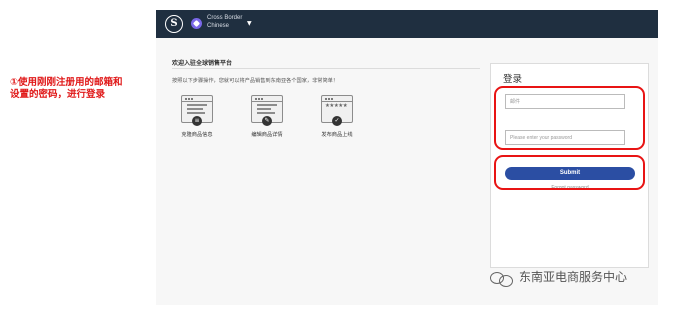 This screenshot has height=309, width=698. I want to click on step-label: 发布商品上线, so click(337, 135).